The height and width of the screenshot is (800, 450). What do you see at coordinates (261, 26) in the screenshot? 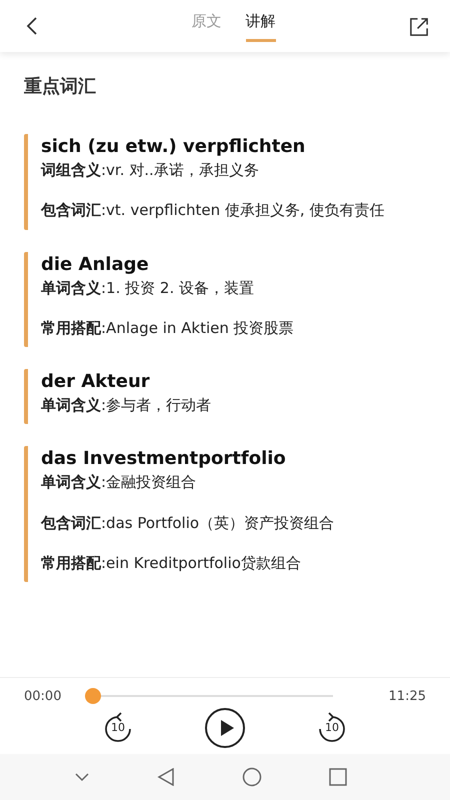
I see `tab: 讲解` at bounding box center [261, 26].